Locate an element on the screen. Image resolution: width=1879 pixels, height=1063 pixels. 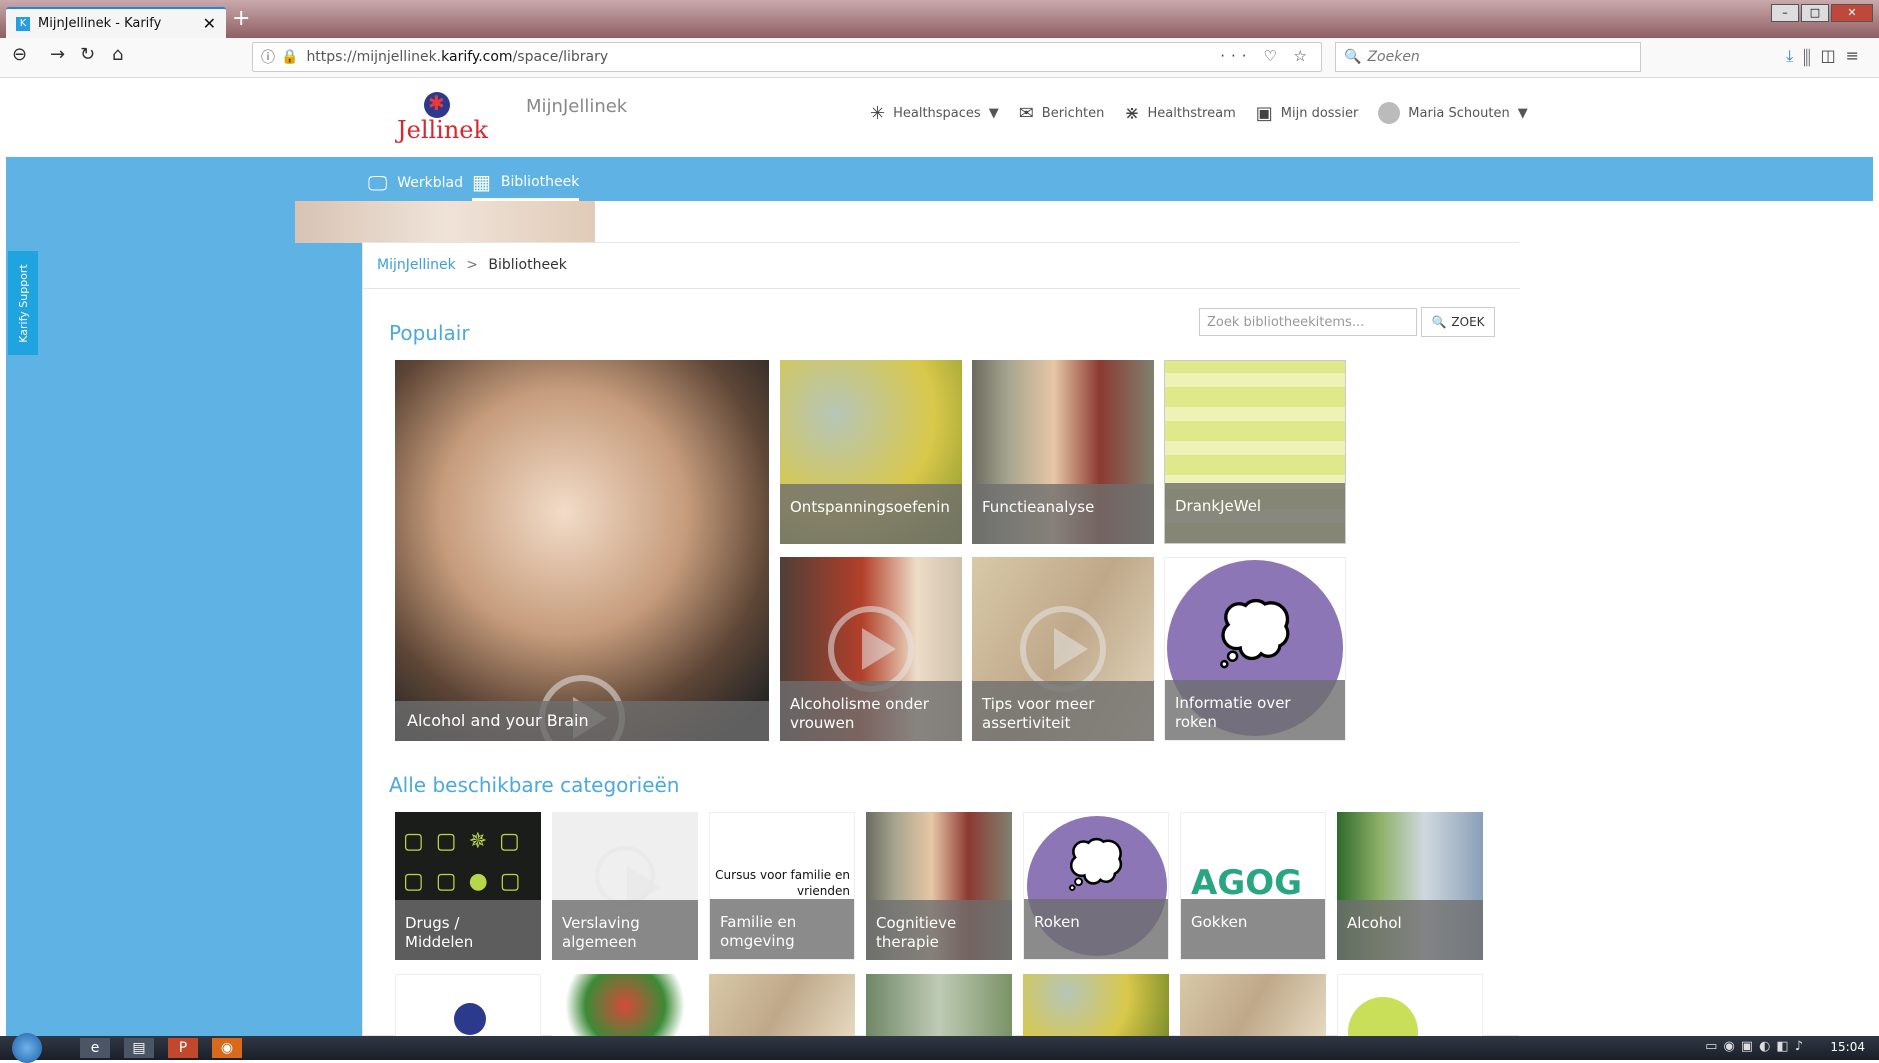
new-tab-icon: + is located at coordinates (241, 18).